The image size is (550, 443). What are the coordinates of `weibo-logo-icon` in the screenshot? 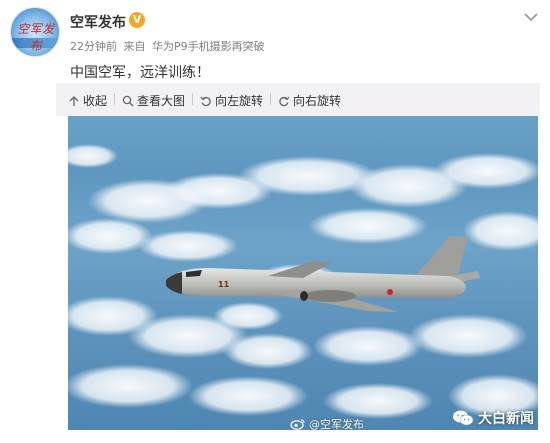 It's located at (297, 424).